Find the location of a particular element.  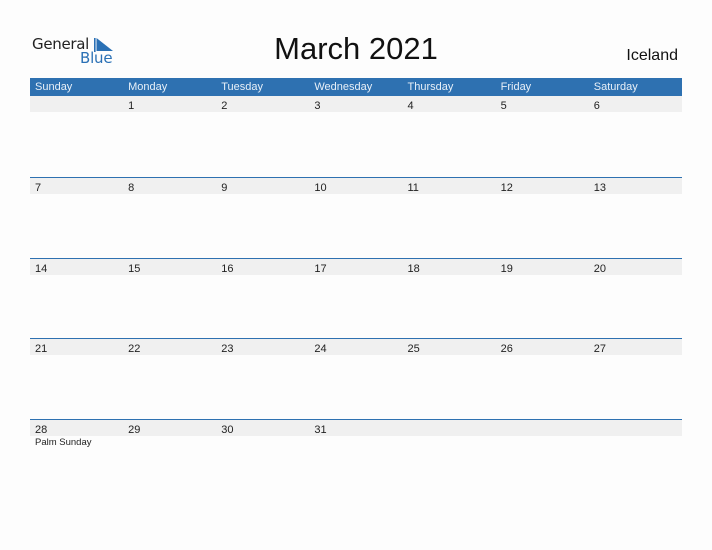

day-cell: 9 is located at coordinates (262, 186).